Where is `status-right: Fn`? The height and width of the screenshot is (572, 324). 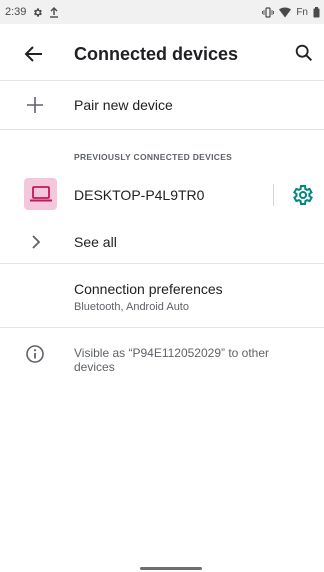 status-right: Fn is located at coordinates (291, 12).